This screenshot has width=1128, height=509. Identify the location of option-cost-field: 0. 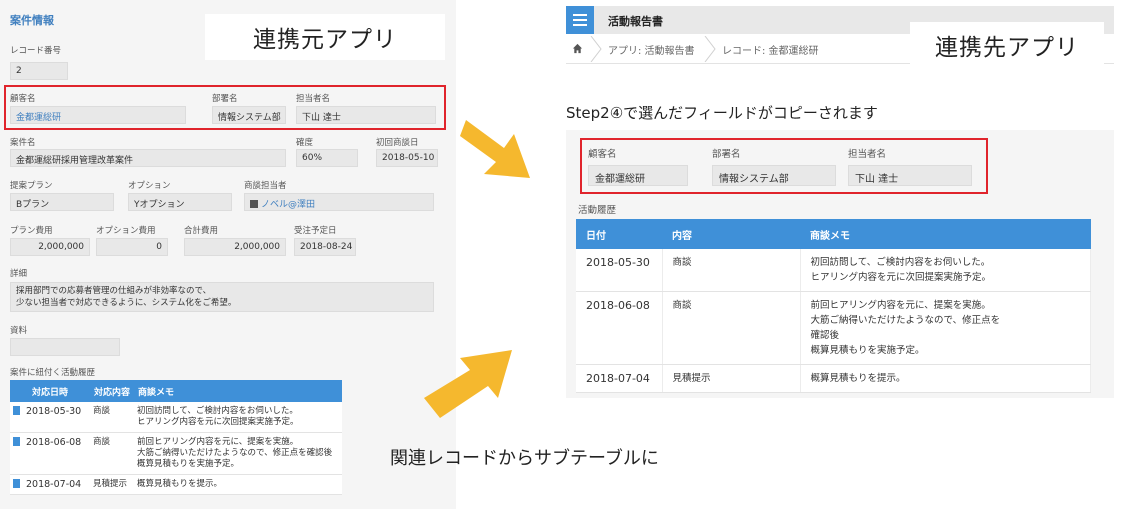
(132, 247).